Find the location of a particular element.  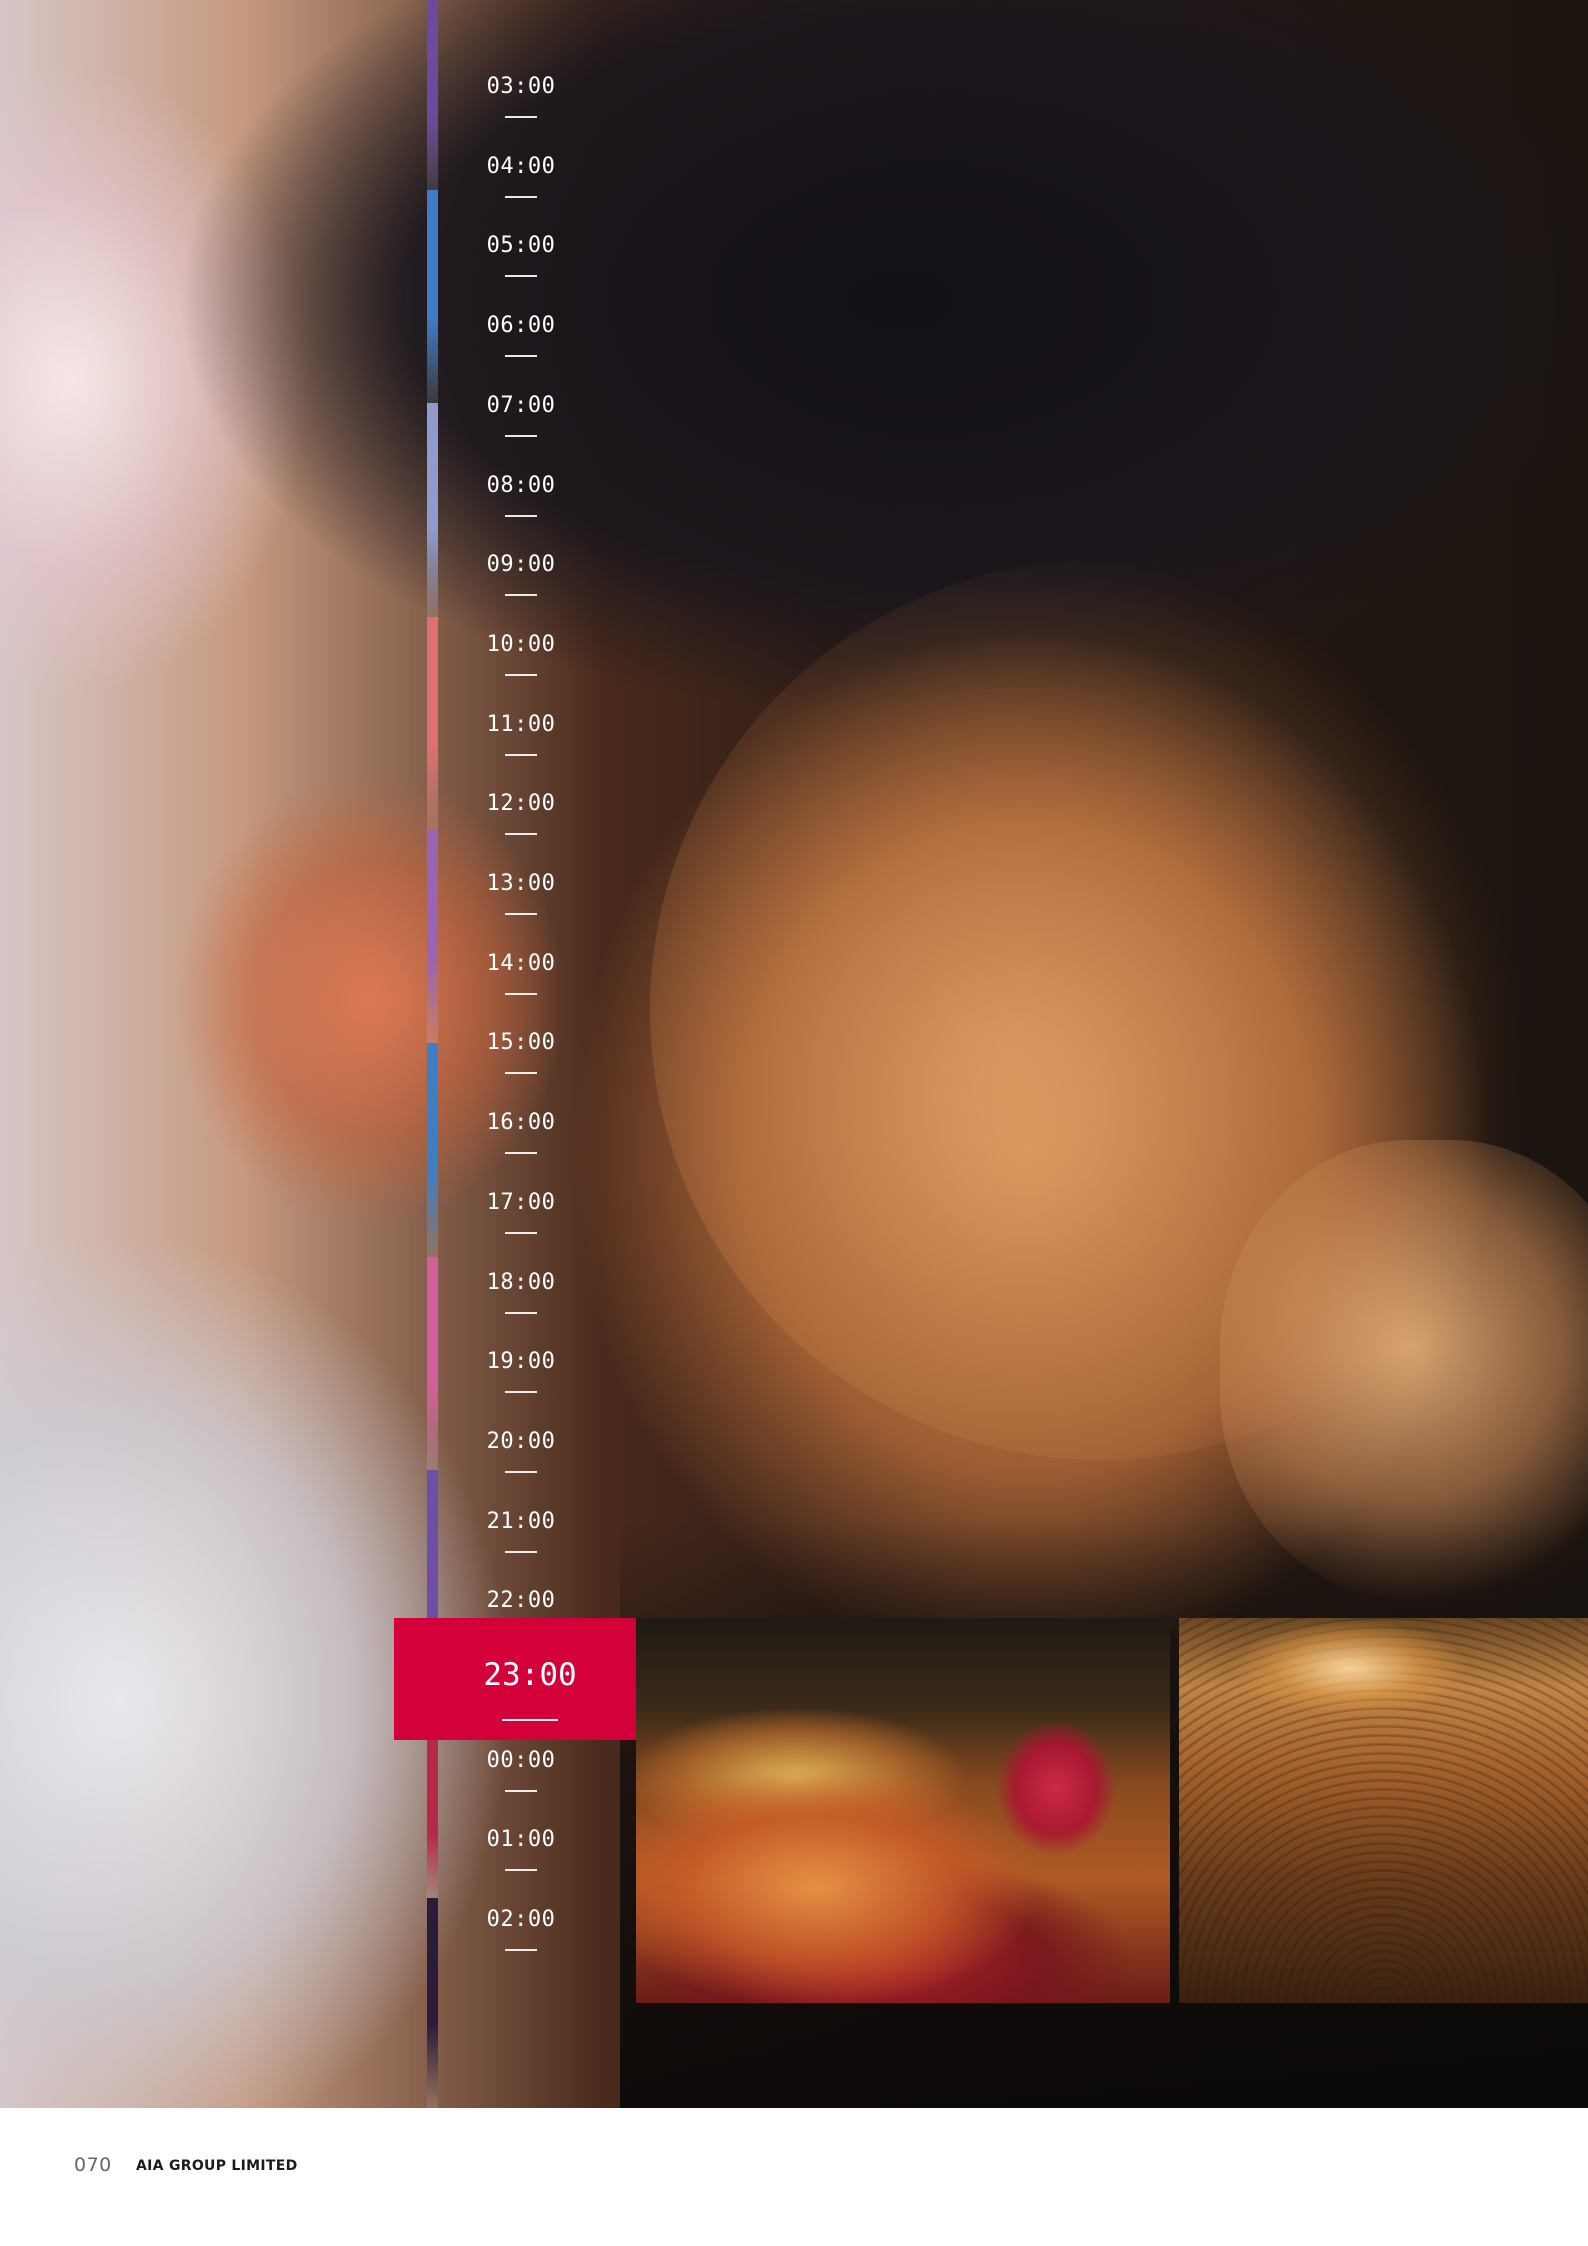

timeline-hour-label: 16:00 is located at coordinates (521, 1123).